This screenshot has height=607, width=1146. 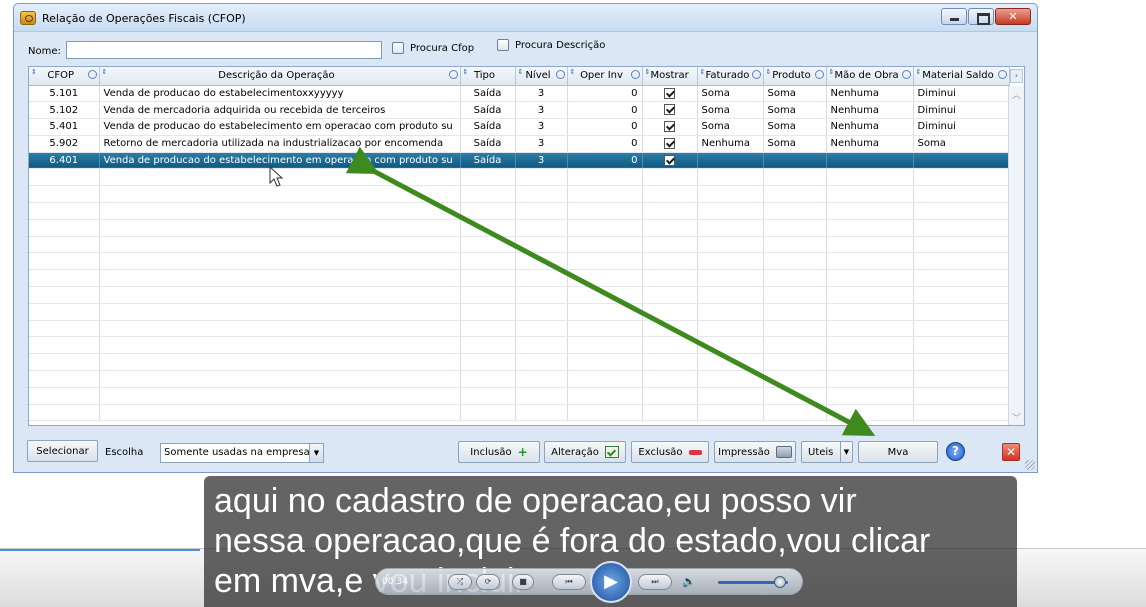 What do you see at coordinates (670, 452) in the screenshot?
I see `exclusao-button: Exclusão` at bounding box center [670, 452].